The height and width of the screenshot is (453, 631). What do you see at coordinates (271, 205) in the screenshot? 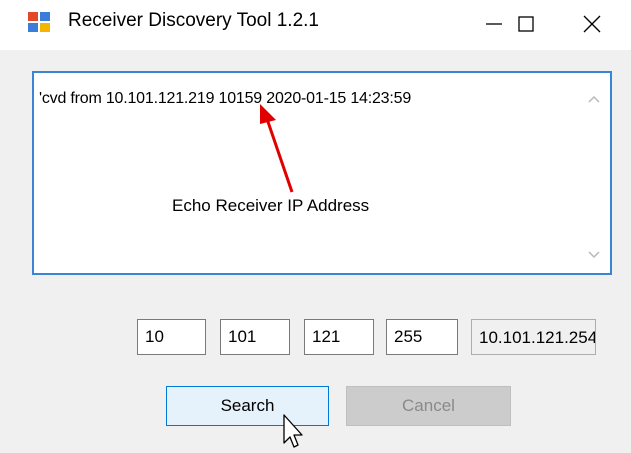
I see `annotation-label: Echo Receiver IP Address` at bounding box center [271, 205].